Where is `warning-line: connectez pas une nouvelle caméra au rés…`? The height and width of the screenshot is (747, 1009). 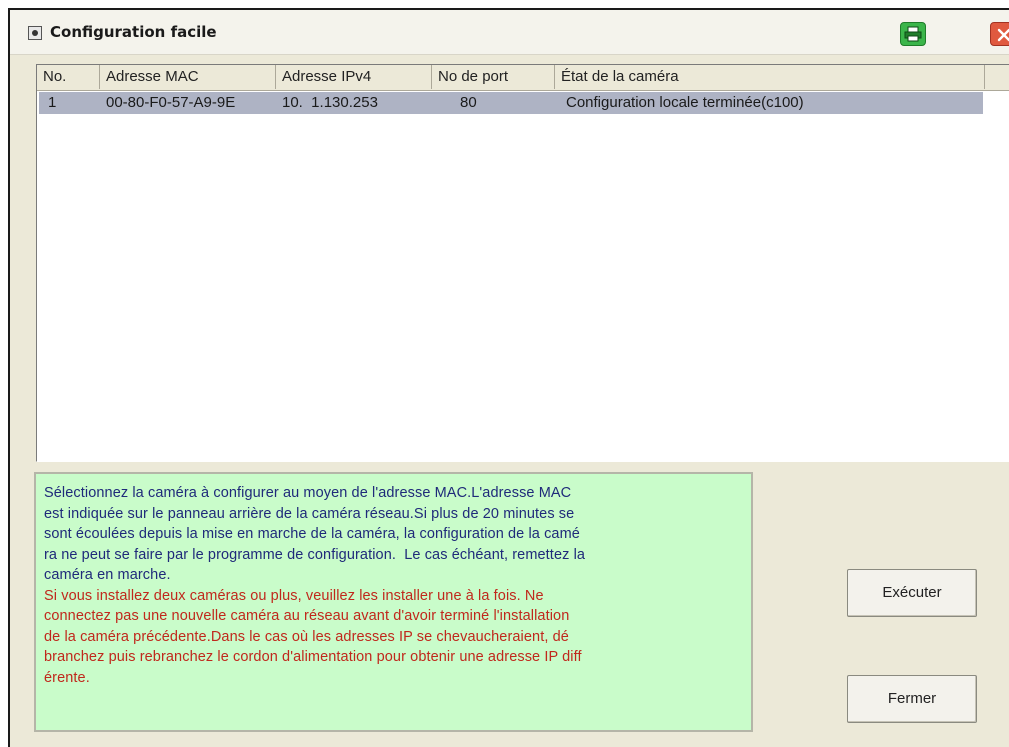 warning-line: connectez pas une nouvelle caméra au rés… is located at coordinates (307, 616).